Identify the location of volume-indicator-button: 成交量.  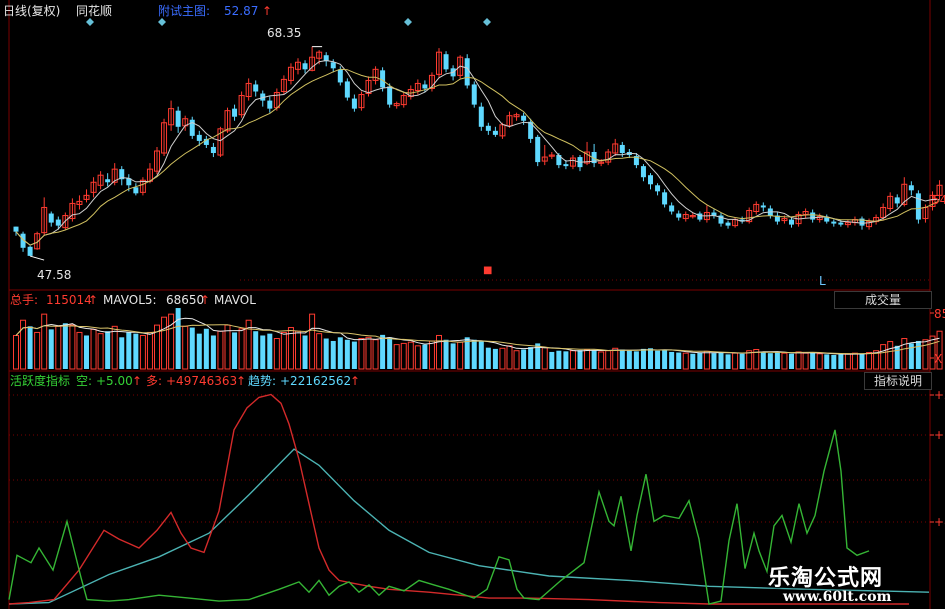
(883, 300).